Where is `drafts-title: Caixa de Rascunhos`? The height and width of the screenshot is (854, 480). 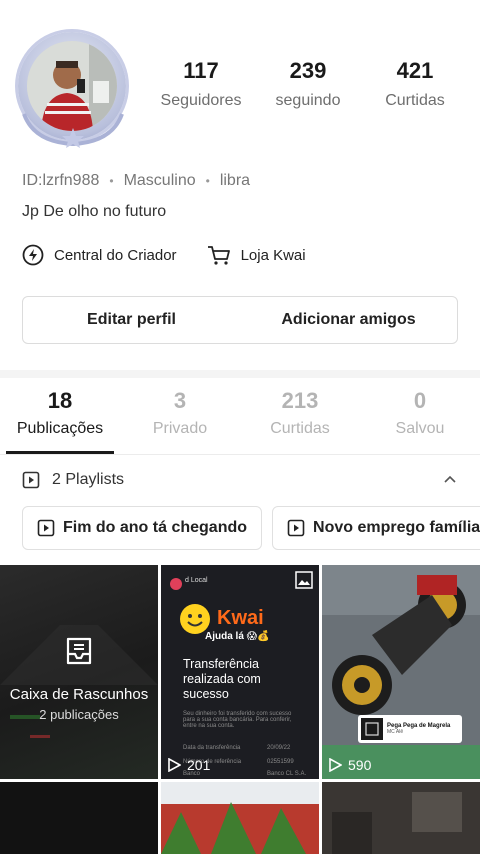 drafts-title: Caixa de Rascunhos is located at coordinates (79, 694).